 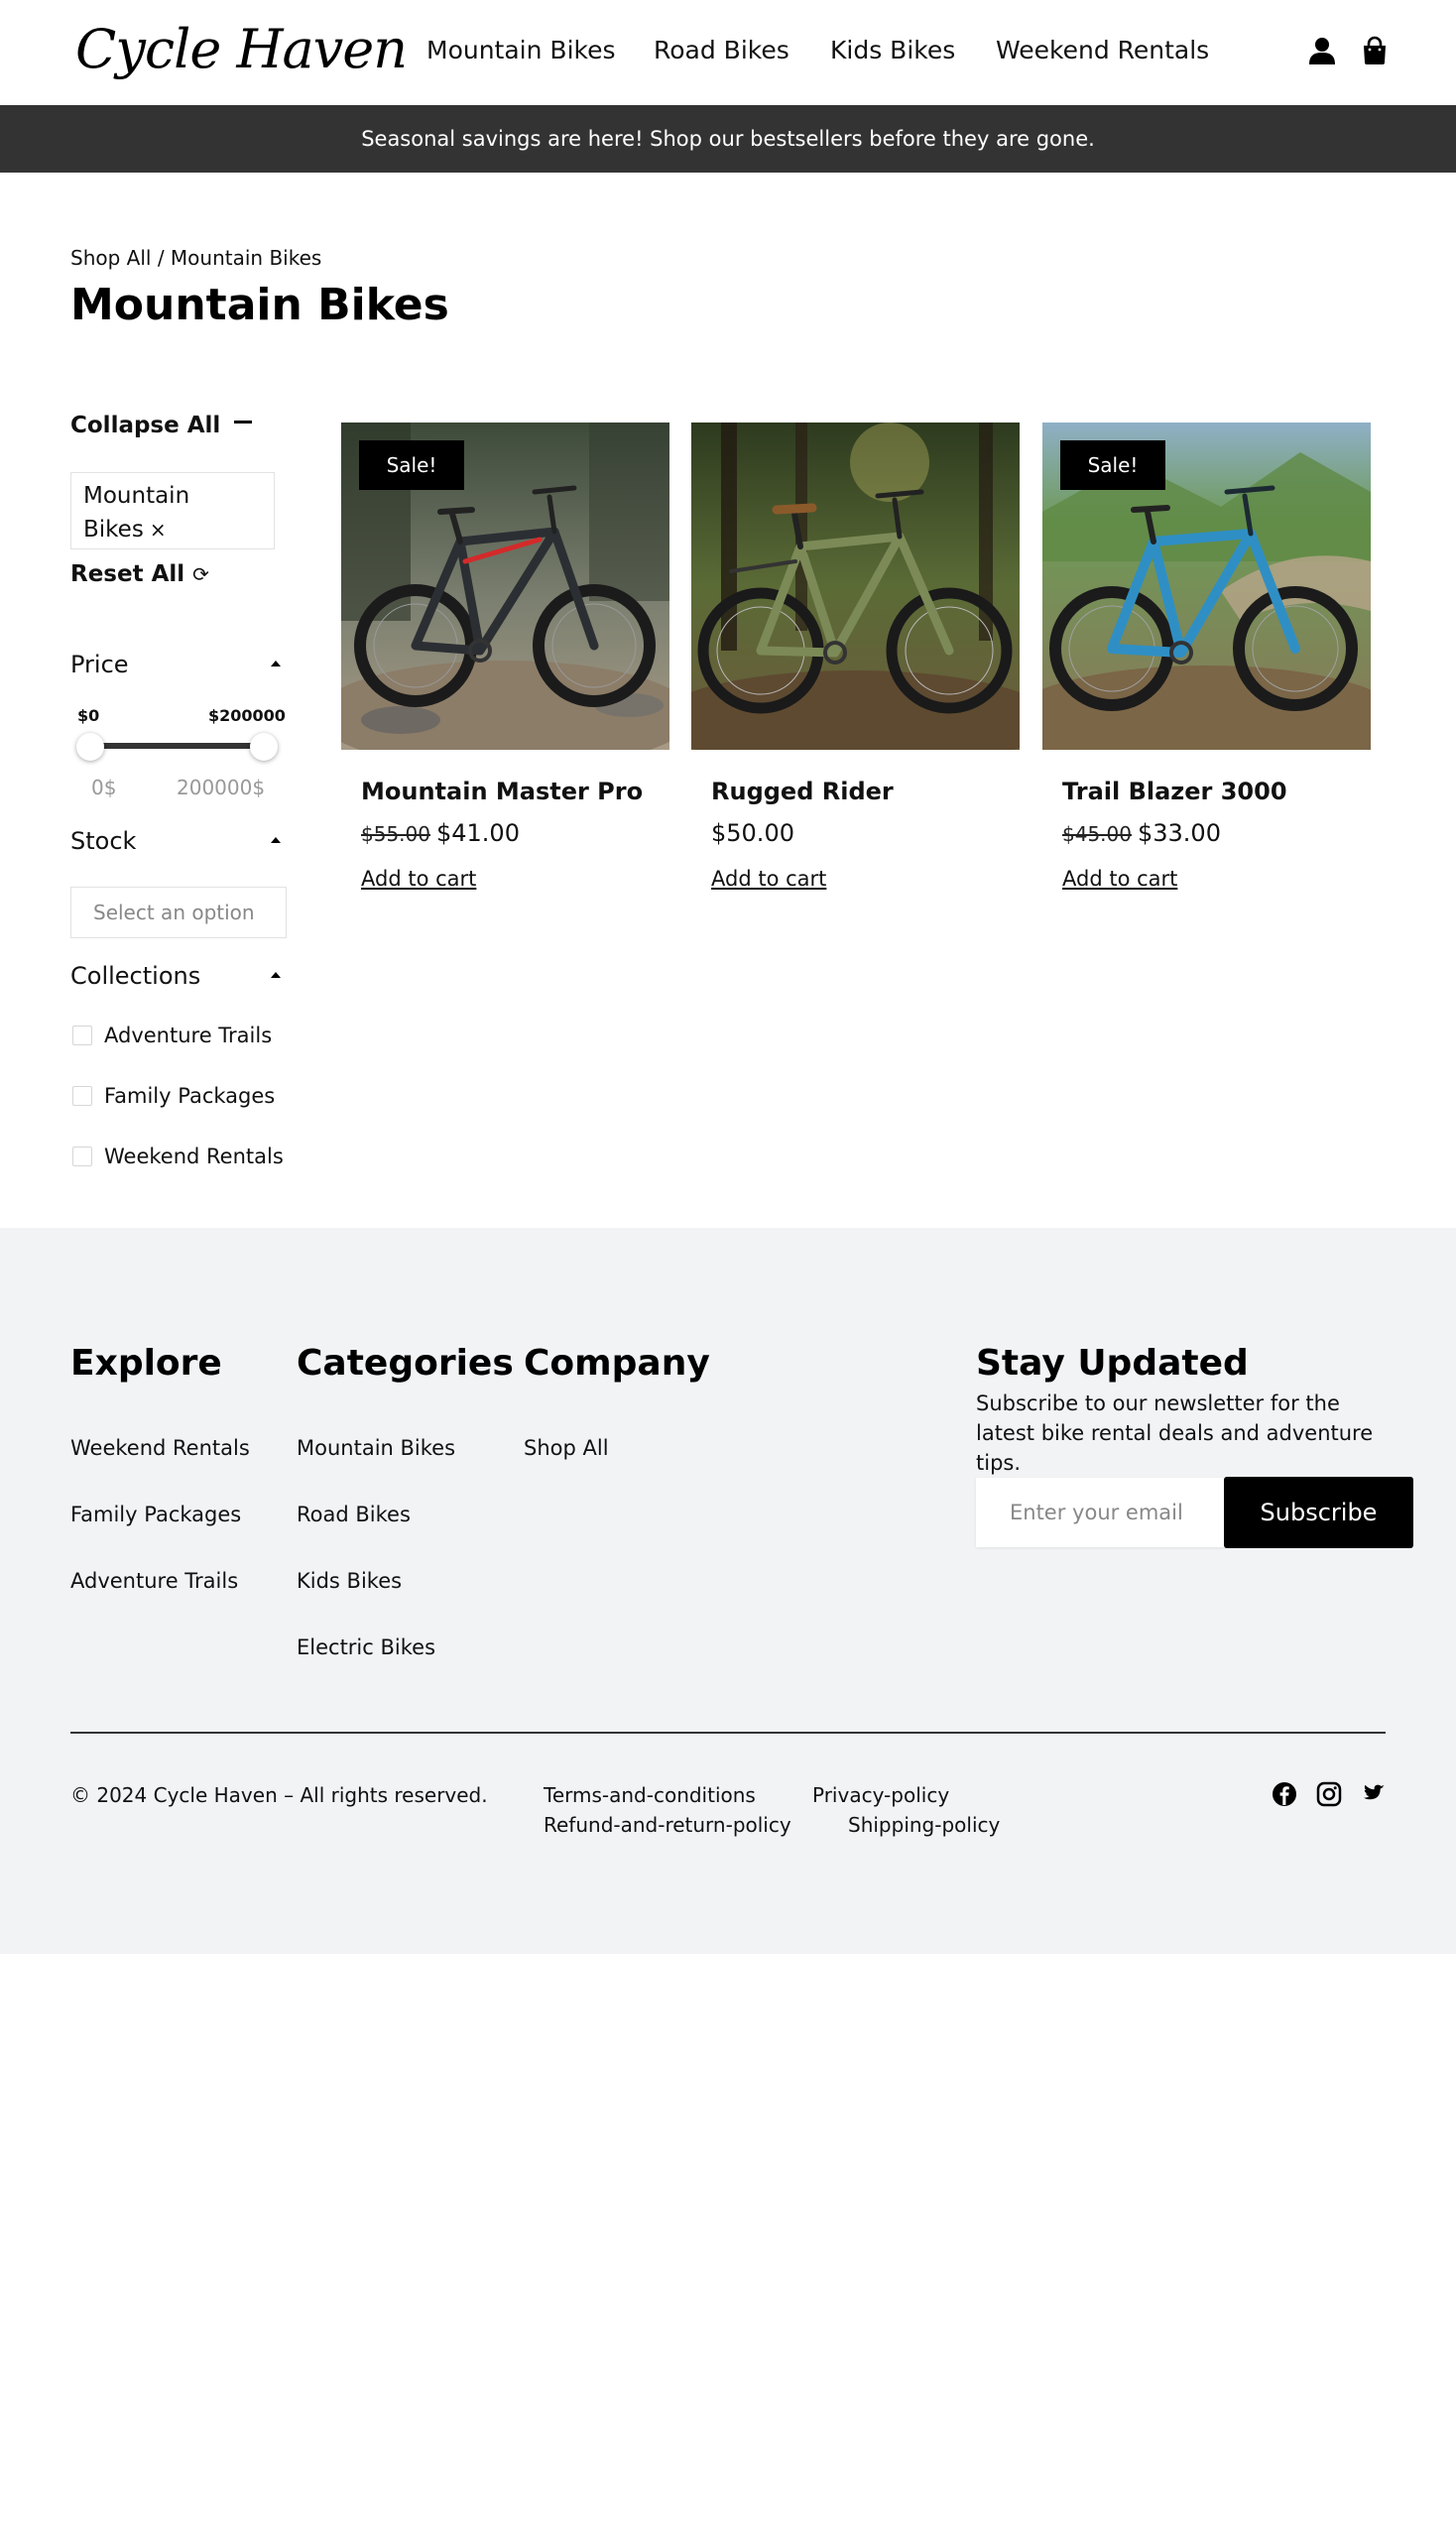 I want to click on price-max-label: $200000, so click(x=247, y=715).